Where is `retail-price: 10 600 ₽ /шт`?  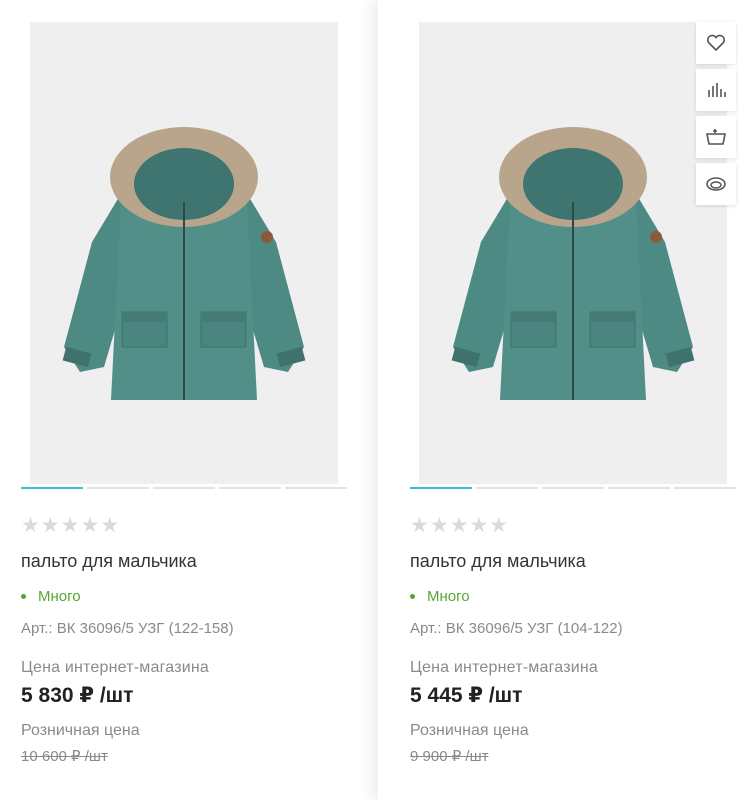 retail-price: 10 600 ₽ /шт is located at coordinates (64, 756).